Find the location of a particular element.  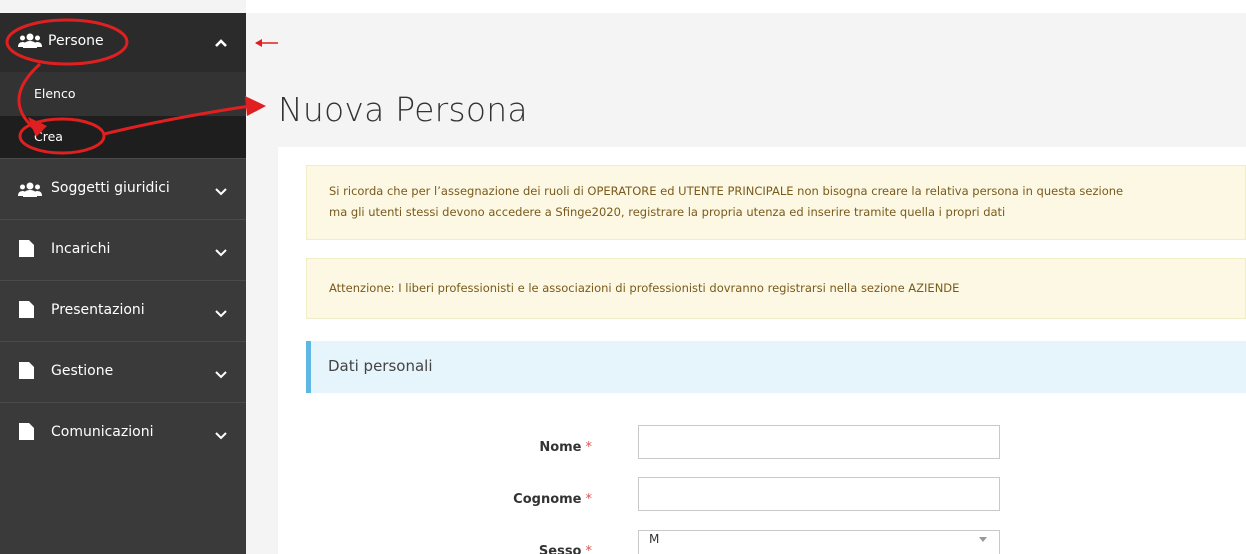

cognome-label: Cognome * is located at coordinates (492, 499).